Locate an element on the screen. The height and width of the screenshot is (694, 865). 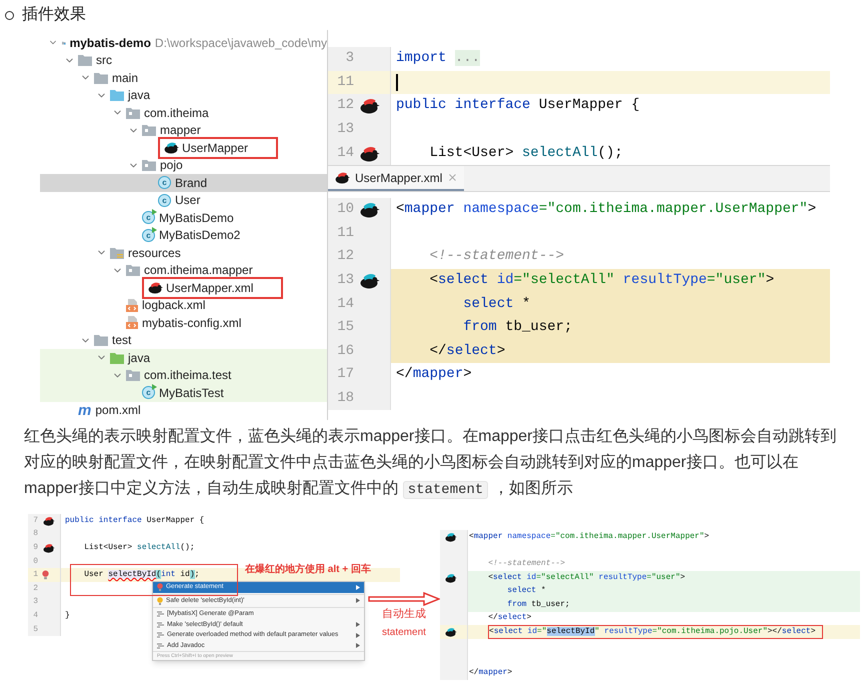
file-name: pom.xml is located at coordinates (118, 411).